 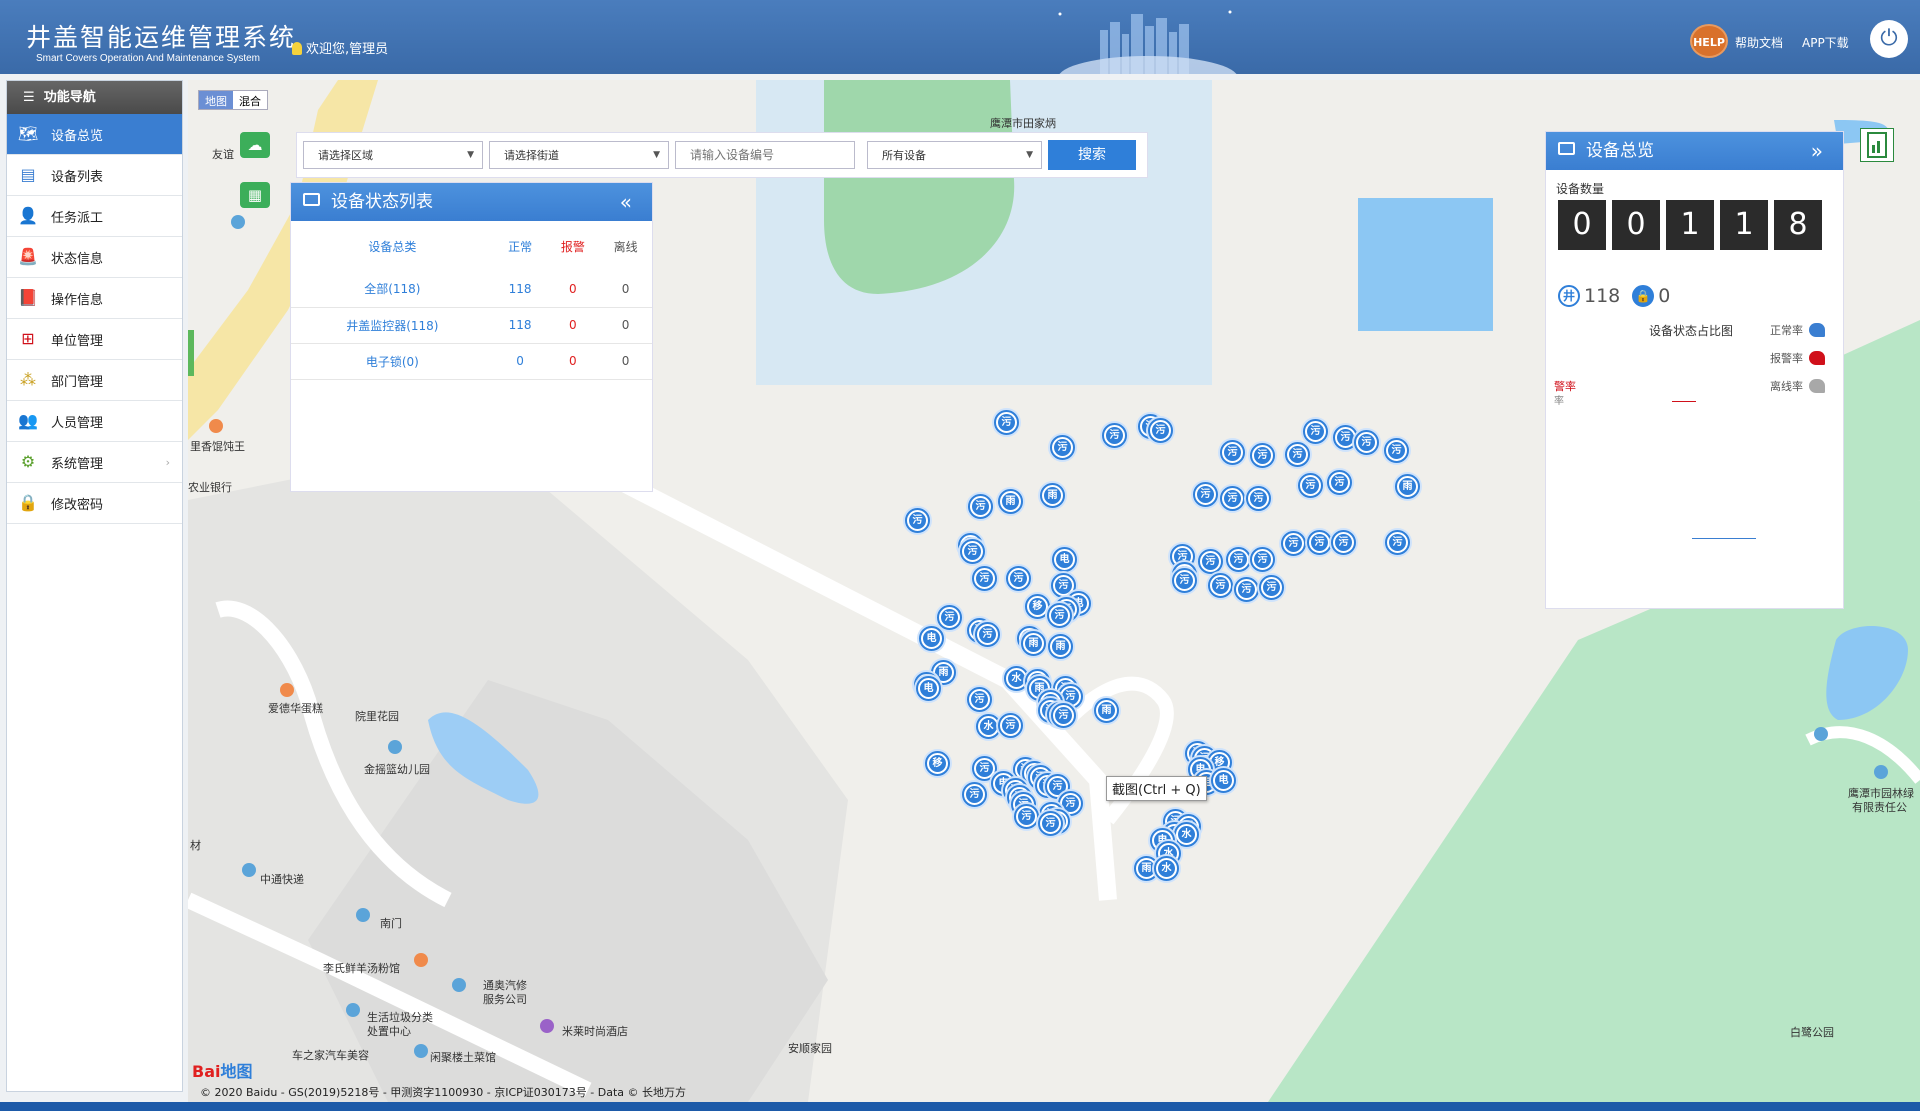 I want to click on sidebar-item-8: ⚙ 系统管理 ›, so click(x=94, y=462).